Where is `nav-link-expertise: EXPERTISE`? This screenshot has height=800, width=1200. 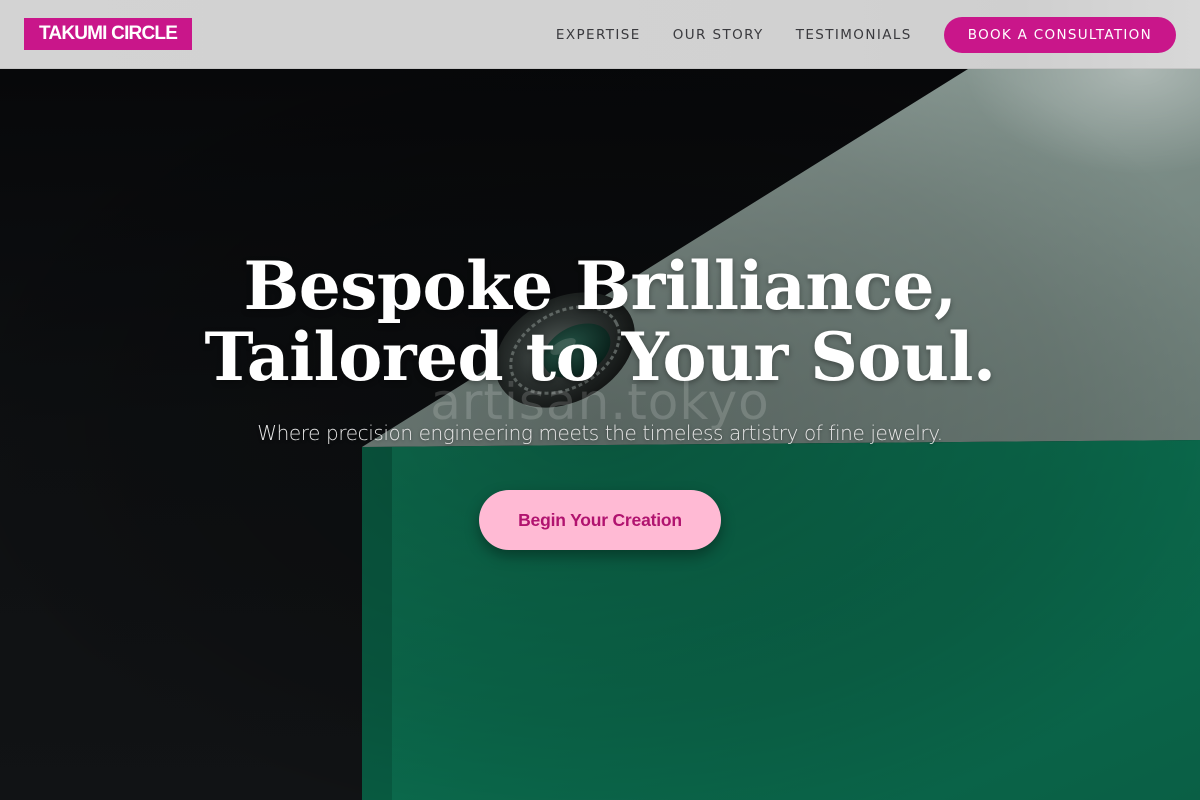 nav-link-expertise: EXPERTISE is located at coordinates (598, 35).